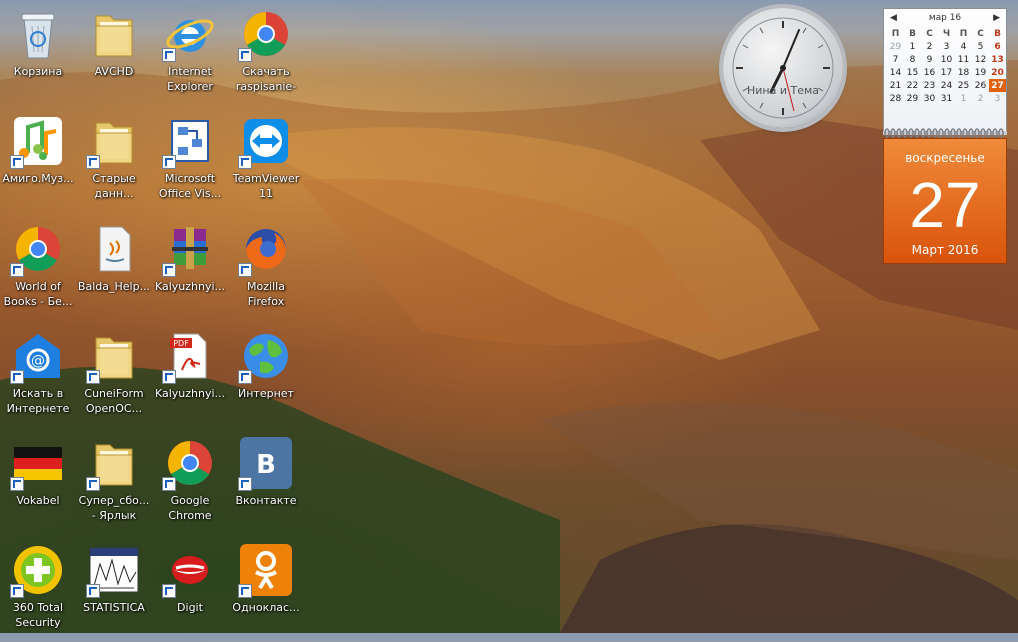 The width and height of the screenshot is (1018, 642). I want to click on clock-gadget: Нина и Тема, so click(783, 68).